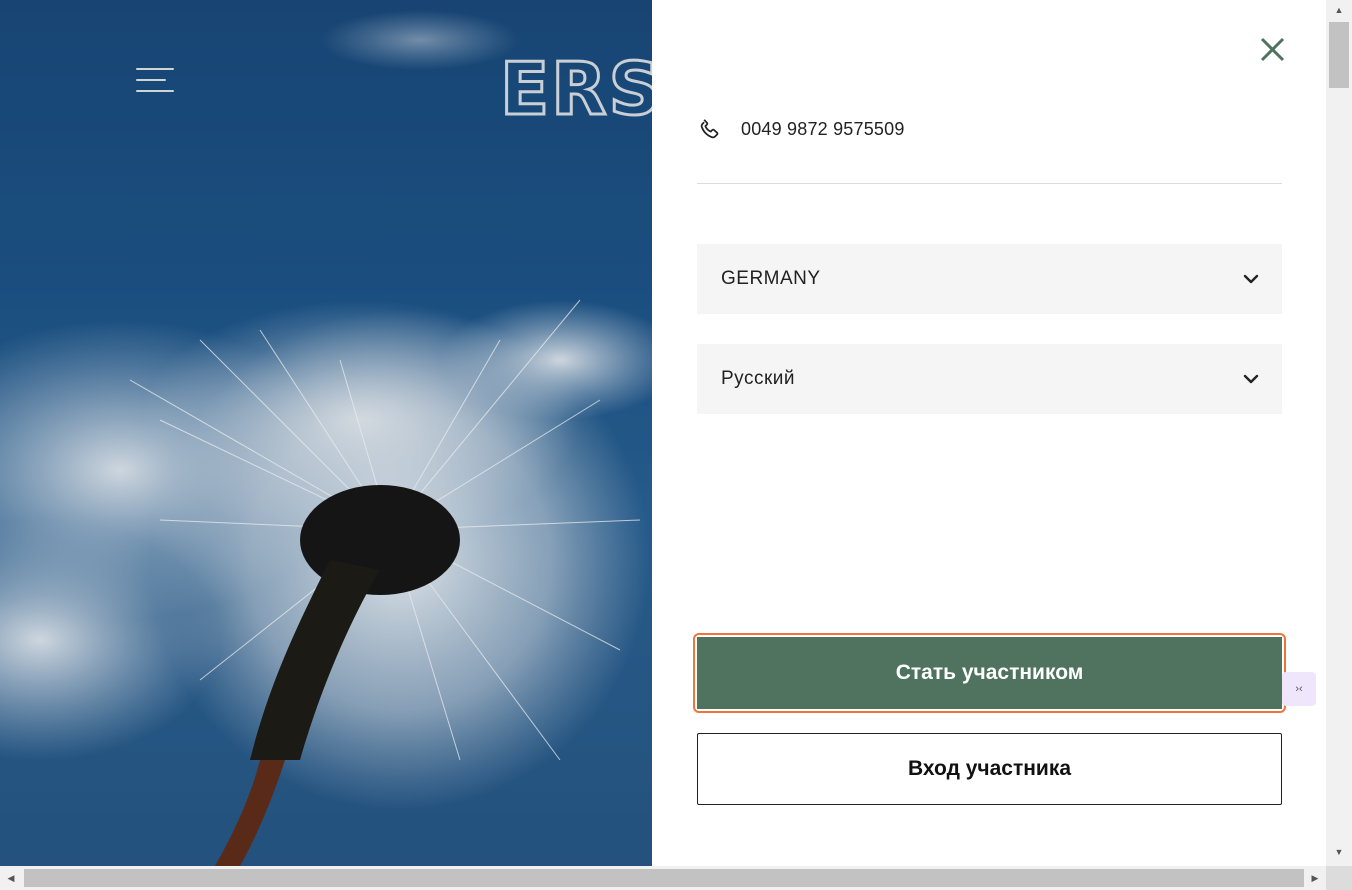 The height and width of the screenshot is (890, 1352). What do you see at coordinates (709, 129) in the screenshot?
I see `phone-icon` at bounding box center [709, 129].